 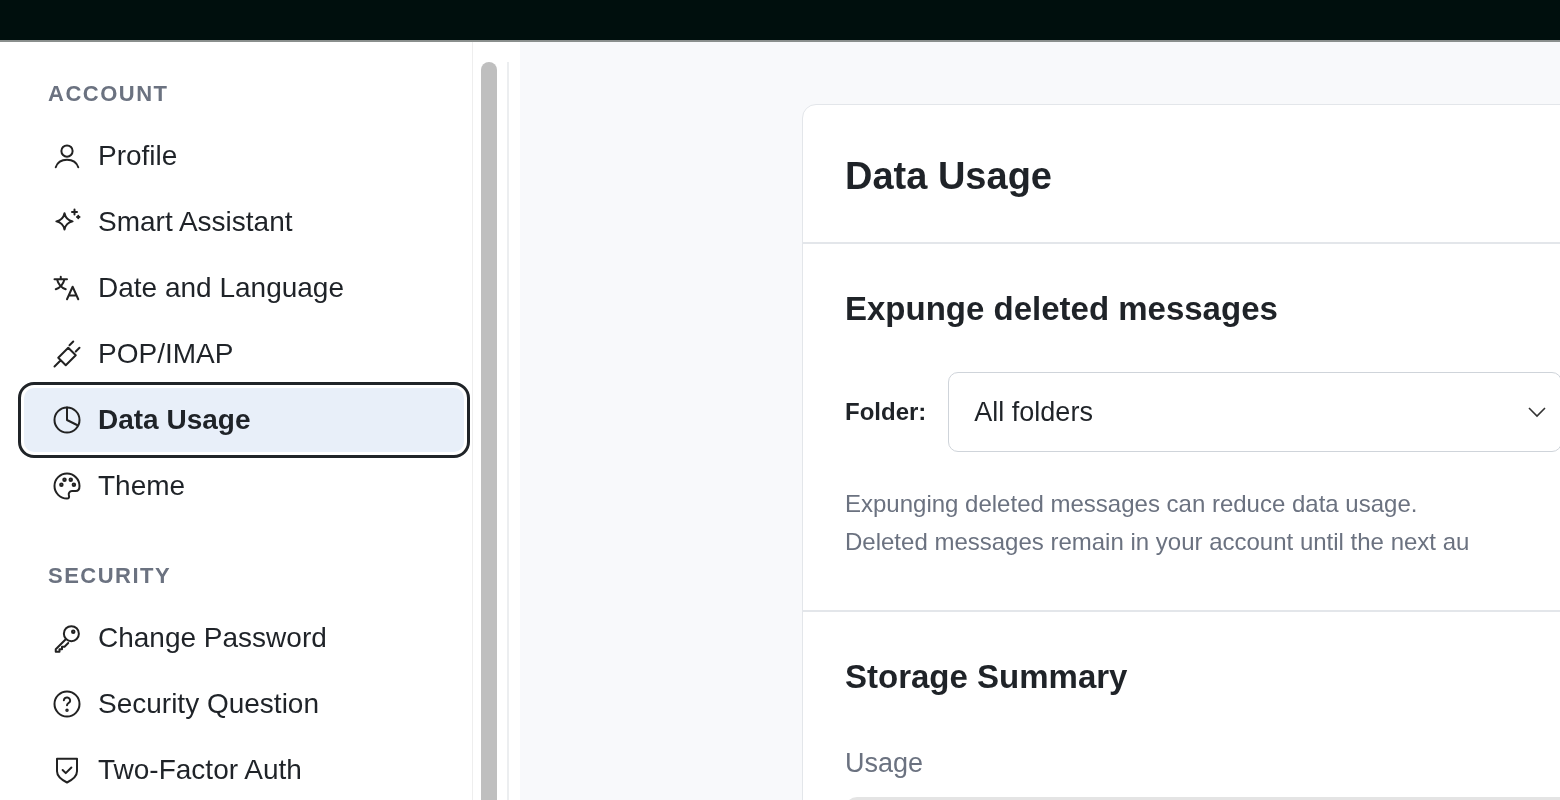 What do you see at coordinates (1132, 504) in the screenshot?
I see `help-text: Expunging deleted messages can reduce data usage.` at bounding box center [1132, 504].